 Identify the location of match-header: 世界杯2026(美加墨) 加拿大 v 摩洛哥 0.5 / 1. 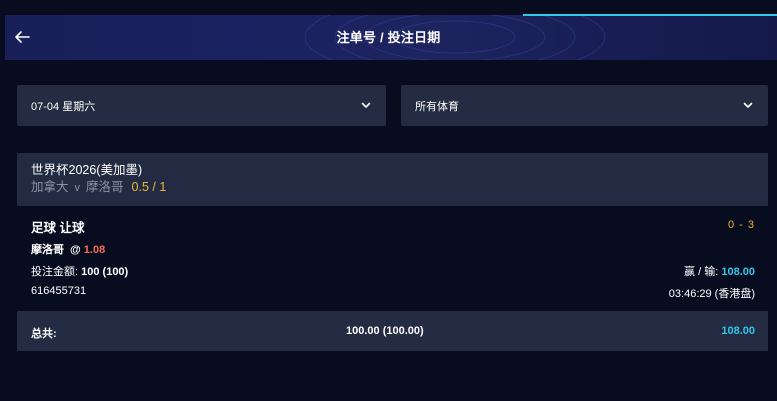
(392, 179).